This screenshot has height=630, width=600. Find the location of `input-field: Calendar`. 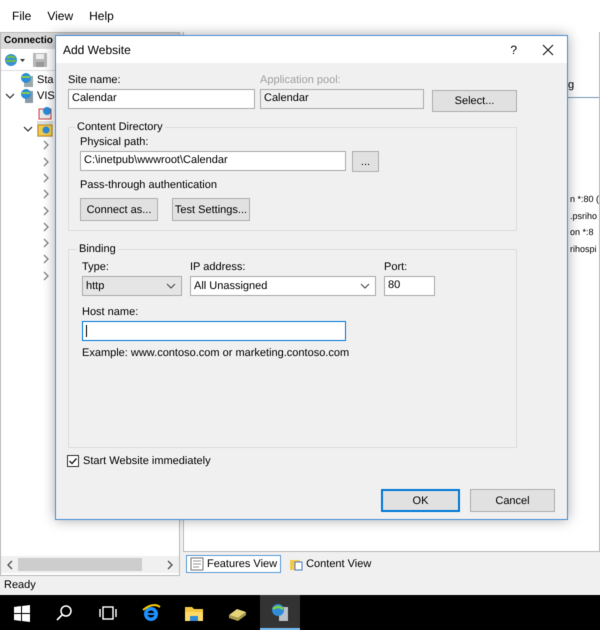

input-field: Calendar is located at coordinates (161, 99).